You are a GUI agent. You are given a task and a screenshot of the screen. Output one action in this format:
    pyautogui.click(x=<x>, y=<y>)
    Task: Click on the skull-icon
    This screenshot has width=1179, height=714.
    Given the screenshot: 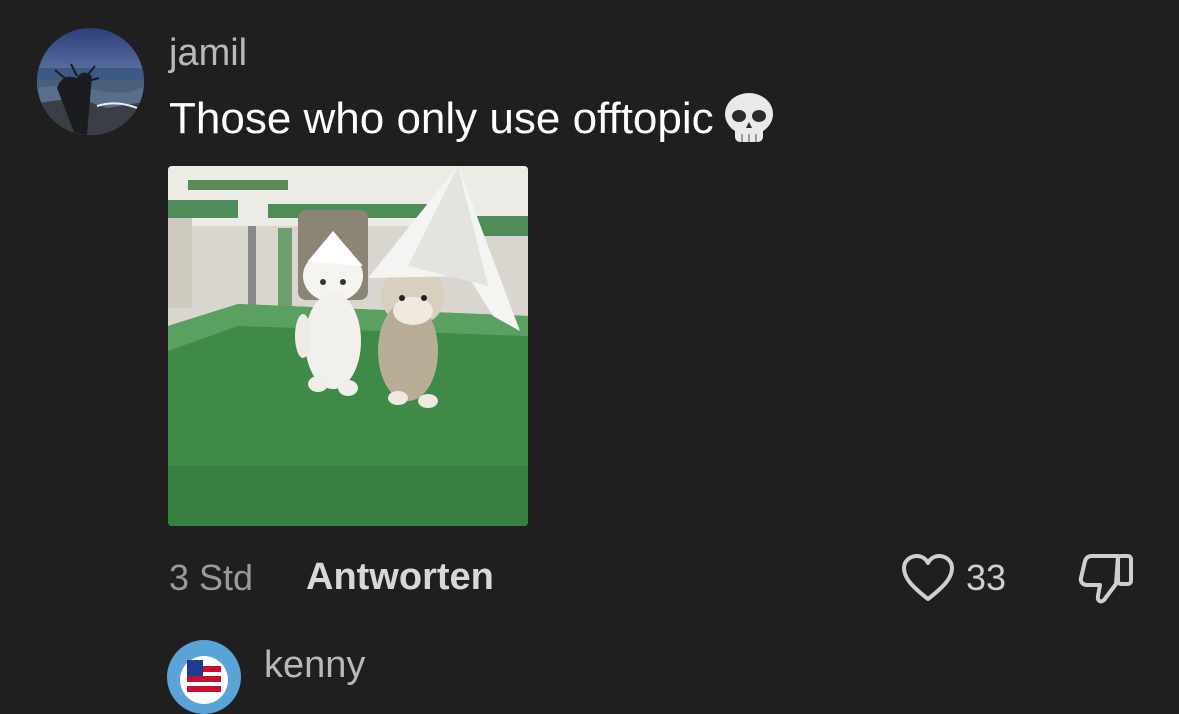 What is the action you would take?
    pyautogui.click(x=749, y=119)
    